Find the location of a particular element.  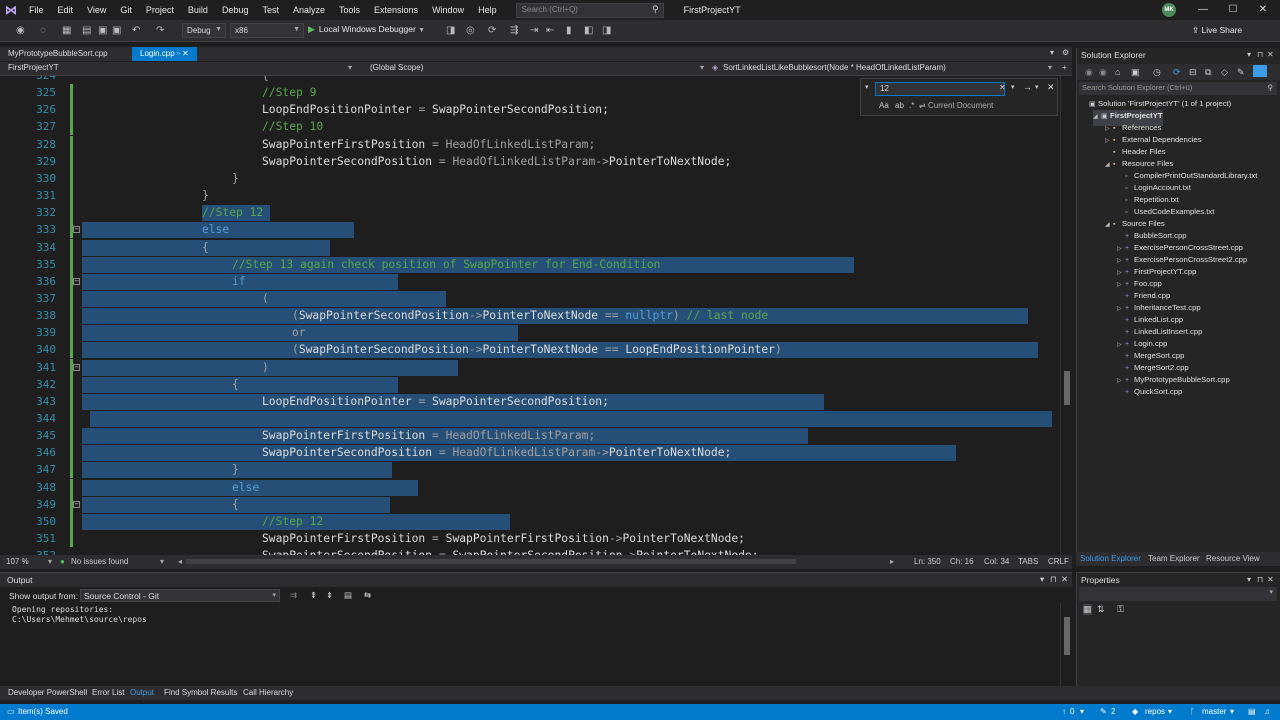

pin-icon: ▫ is located at coordinates (178, 53).